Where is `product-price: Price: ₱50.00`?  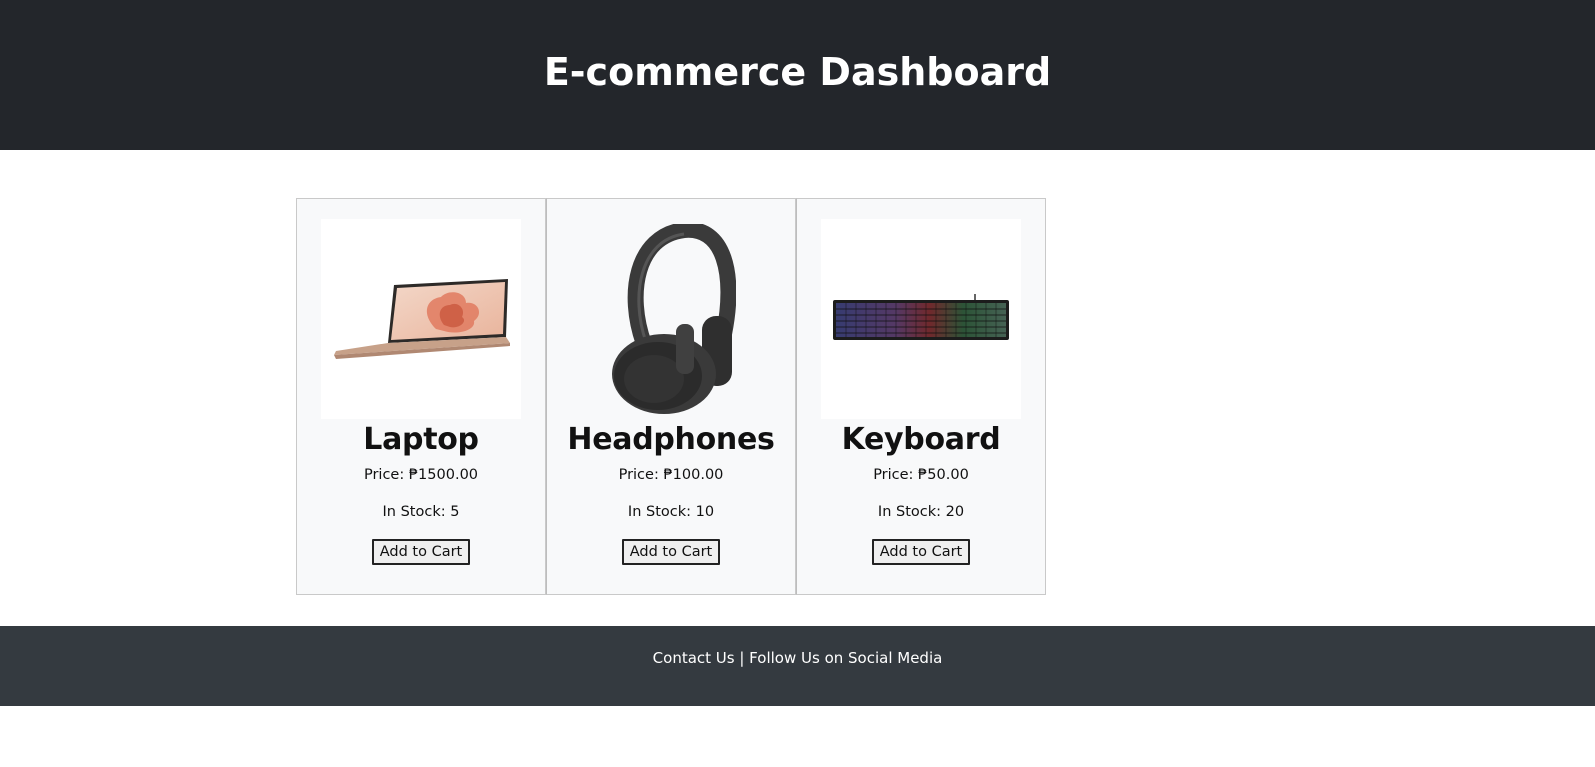
product-price: Price: ₱50.00 is located at coordinates (921, 475).